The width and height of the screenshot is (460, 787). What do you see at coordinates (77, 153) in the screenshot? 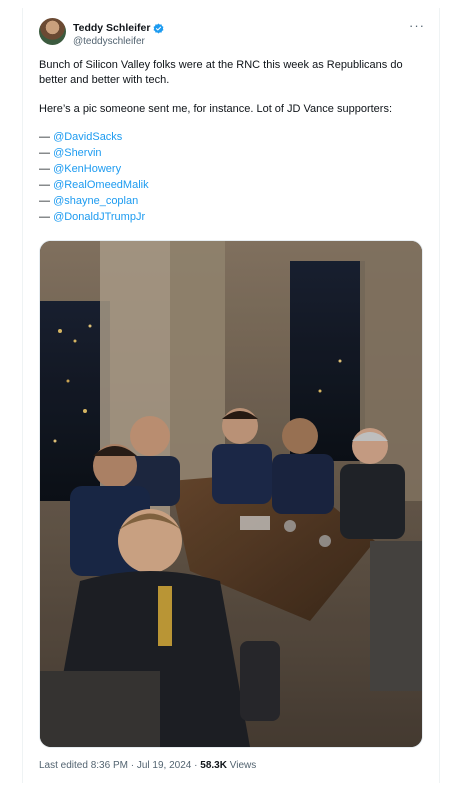
I see `mention-link: @Shervin` at bounding box center [77, 153].